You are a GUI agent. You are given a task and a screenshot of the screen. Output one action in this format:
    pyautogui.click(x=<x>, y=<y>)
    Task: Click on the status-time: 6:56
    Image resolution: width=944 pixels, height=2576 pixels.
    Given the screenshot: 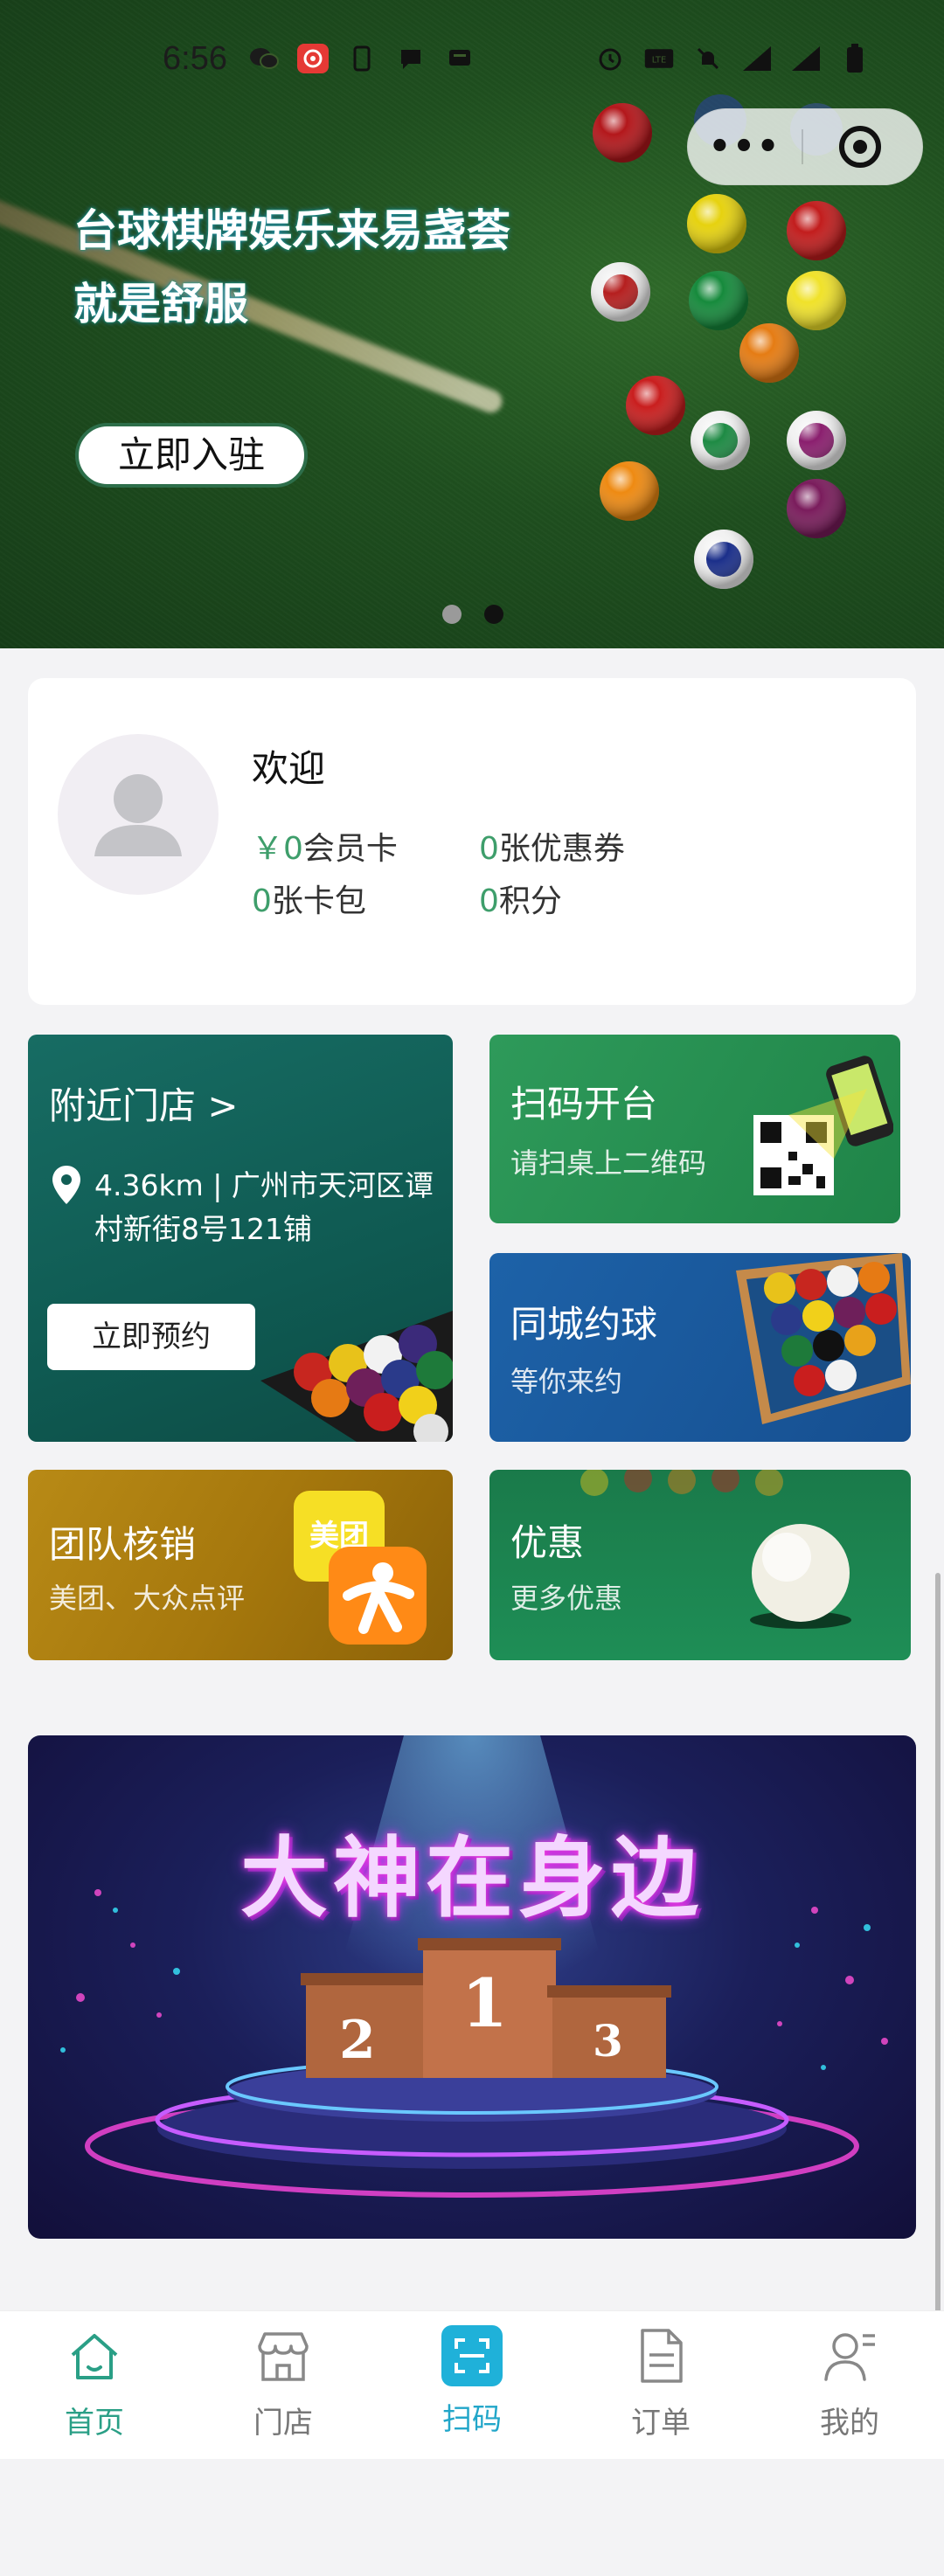 What is the action you would take?
    pyautogui.click(x=195, y=58)
    